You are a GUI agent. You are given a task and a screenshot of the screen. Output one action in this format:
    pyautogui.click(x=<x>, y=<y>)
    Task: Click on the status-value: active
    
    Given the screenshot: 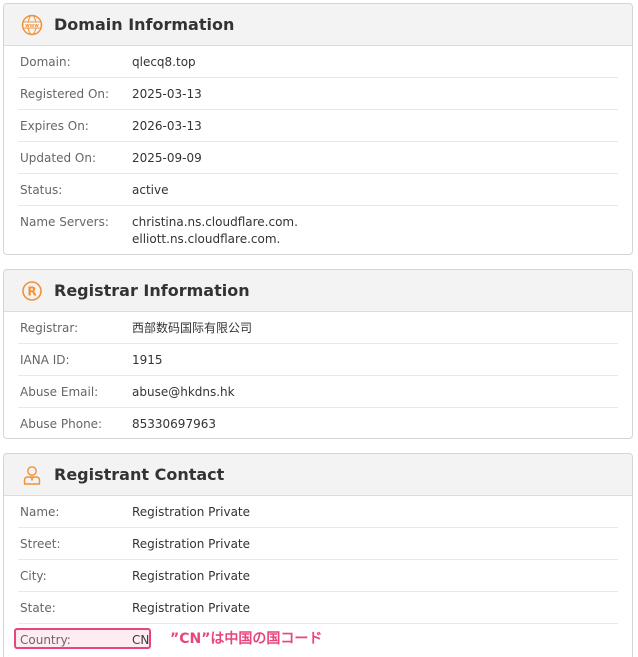 What is the action you would take?
    pyautogui.click(x=150, y=190)
    